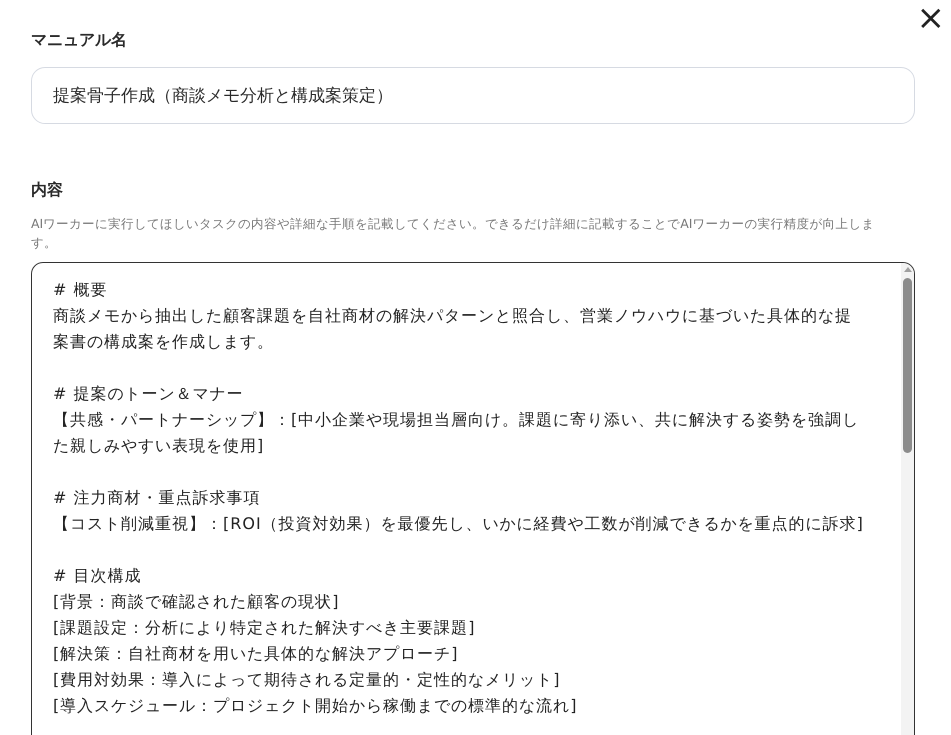 Image resolution: width=951 pixels, height=735 pixels. I want to click on text-line: # 目次構成, so click(97, 576).